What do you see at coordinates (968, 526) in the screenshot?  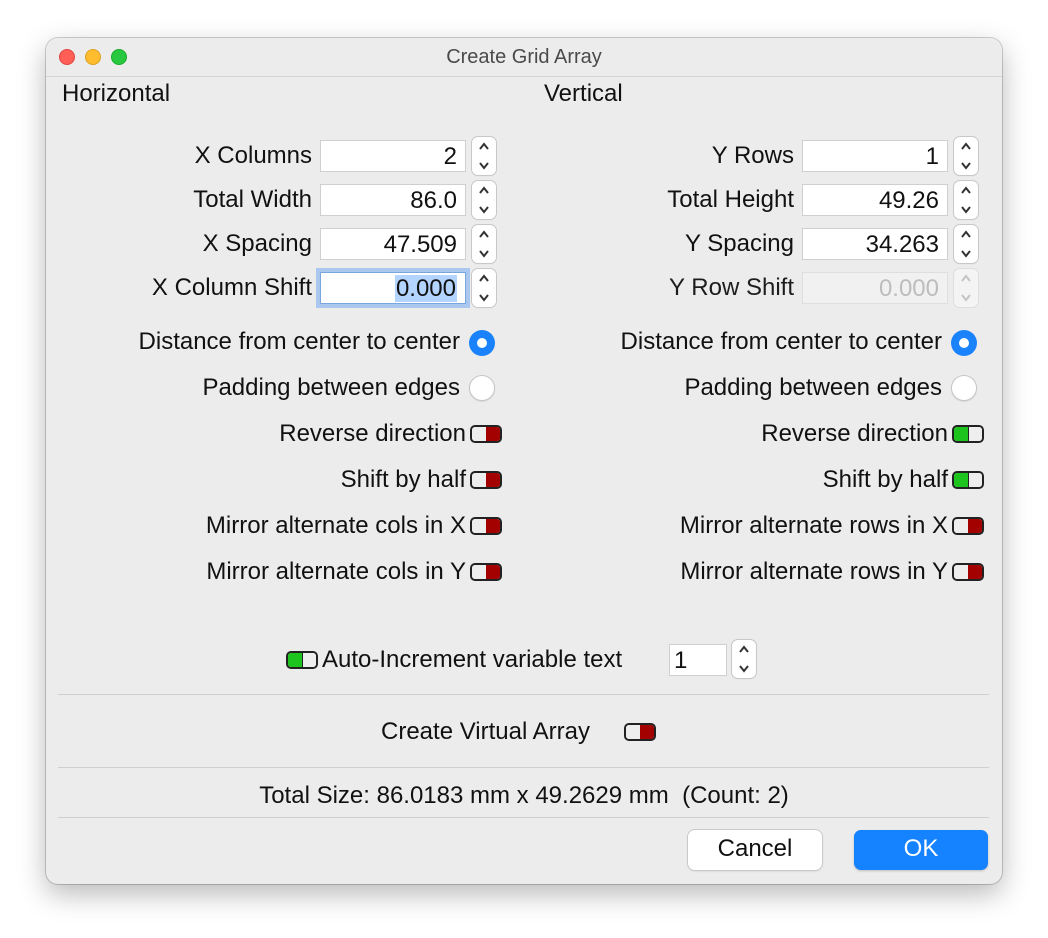 I see `v-mirror-x-toggle` at bounding box center [968, 526].